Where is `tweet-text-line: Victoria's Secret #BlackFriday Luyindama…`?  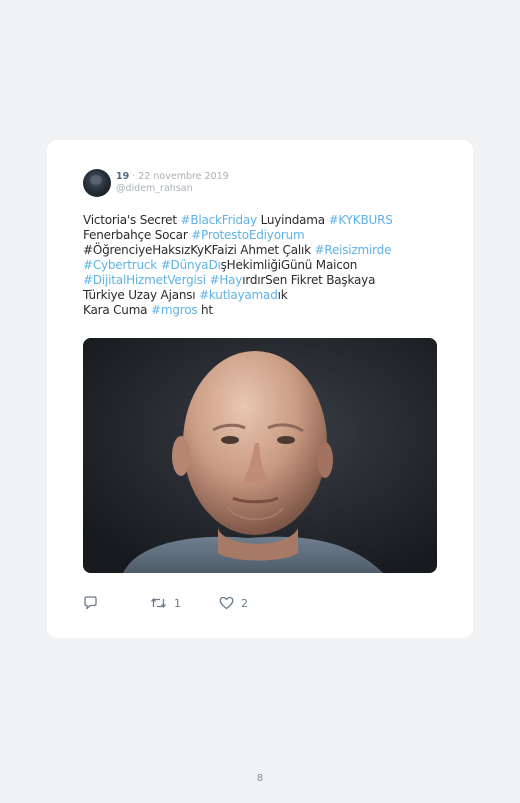
tweet-text-line: Victoria's Secret #BlackFriday Luyindama… is located at coordinates (263, 220).